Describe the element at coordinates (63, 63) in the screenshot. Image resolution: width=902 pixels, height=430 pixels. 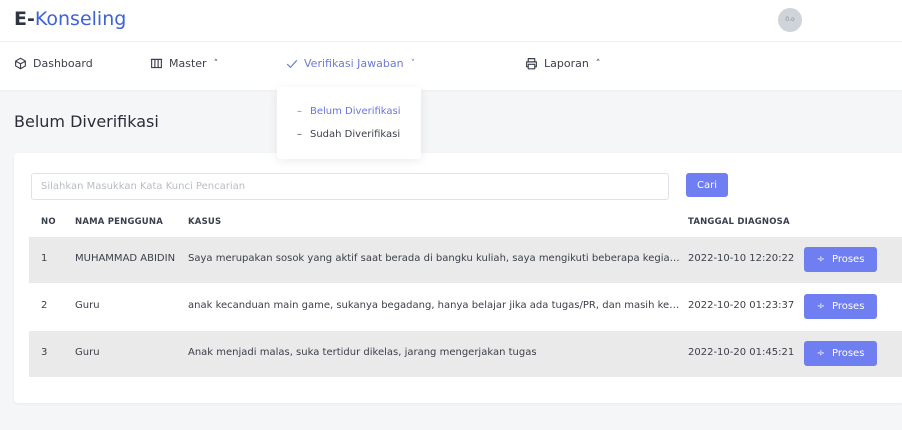
I see `nav-dashboard-label: Dashboard` at that location.